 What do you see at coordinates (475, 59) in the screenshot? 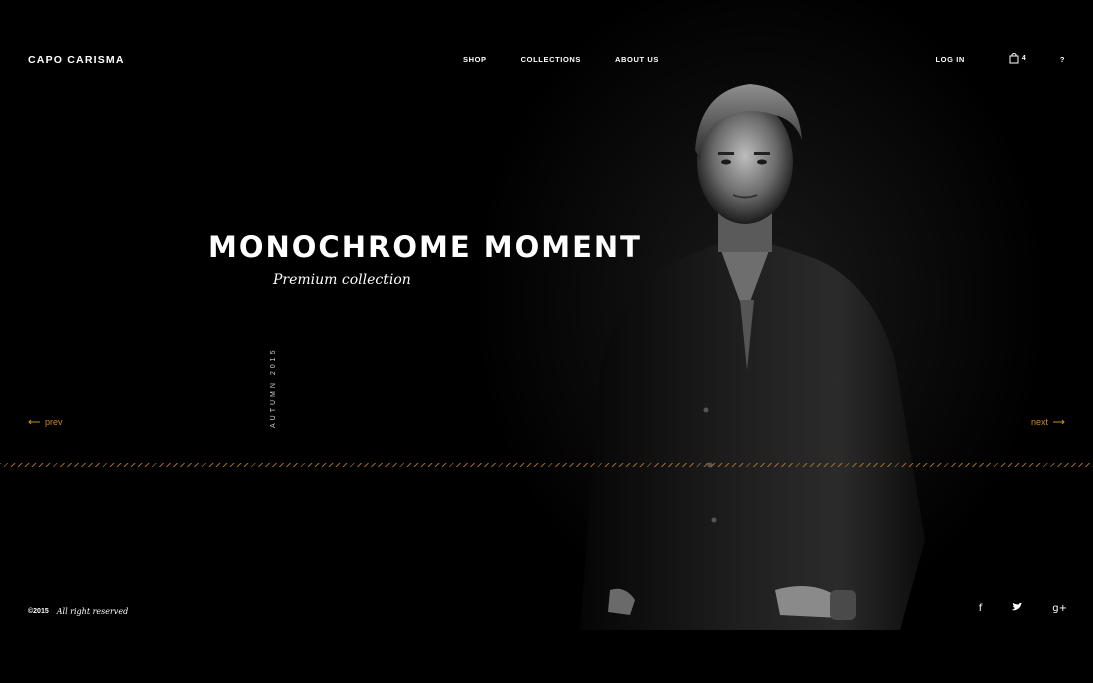
I see `nav-shop: SHOP` at bounding box center [475, 59].